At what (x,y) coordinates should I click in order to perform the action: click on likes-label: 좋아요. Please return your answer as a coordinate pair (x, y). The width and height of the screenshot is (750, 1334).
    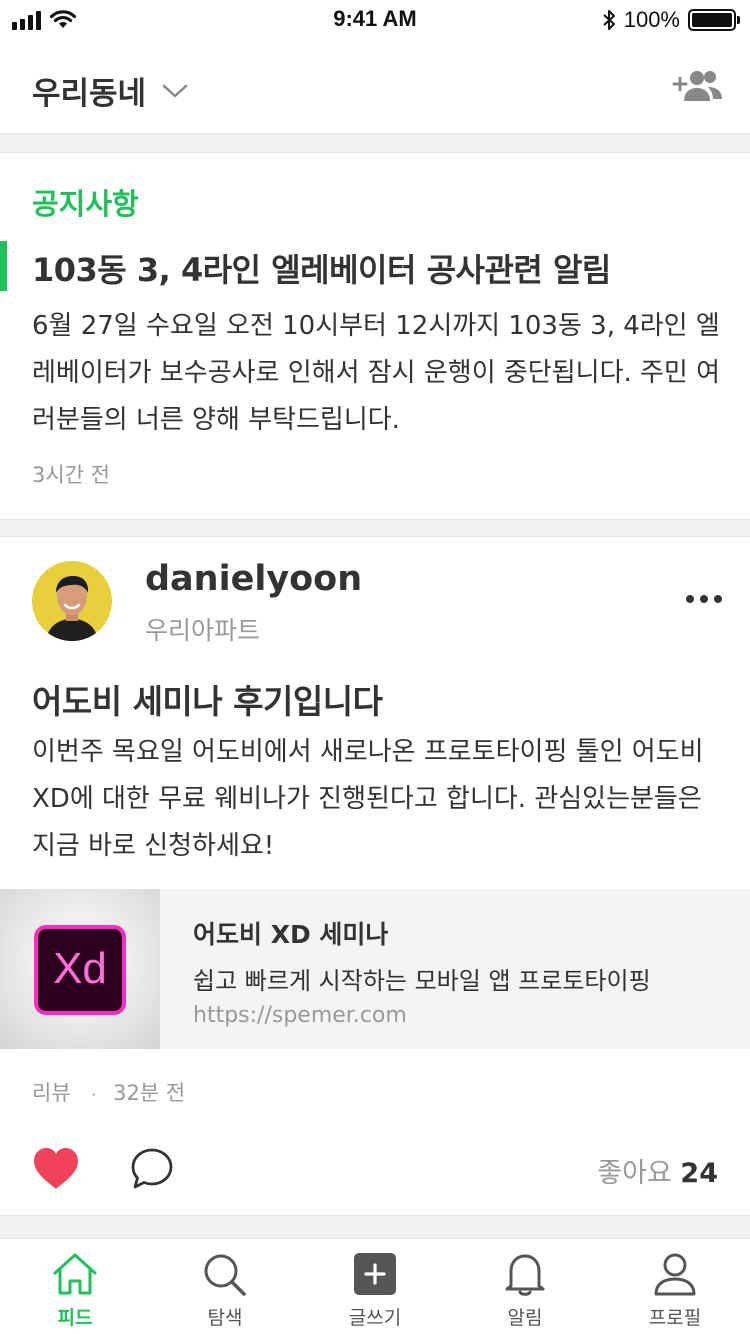
    Looking at the image, I should click on (634, 1173).